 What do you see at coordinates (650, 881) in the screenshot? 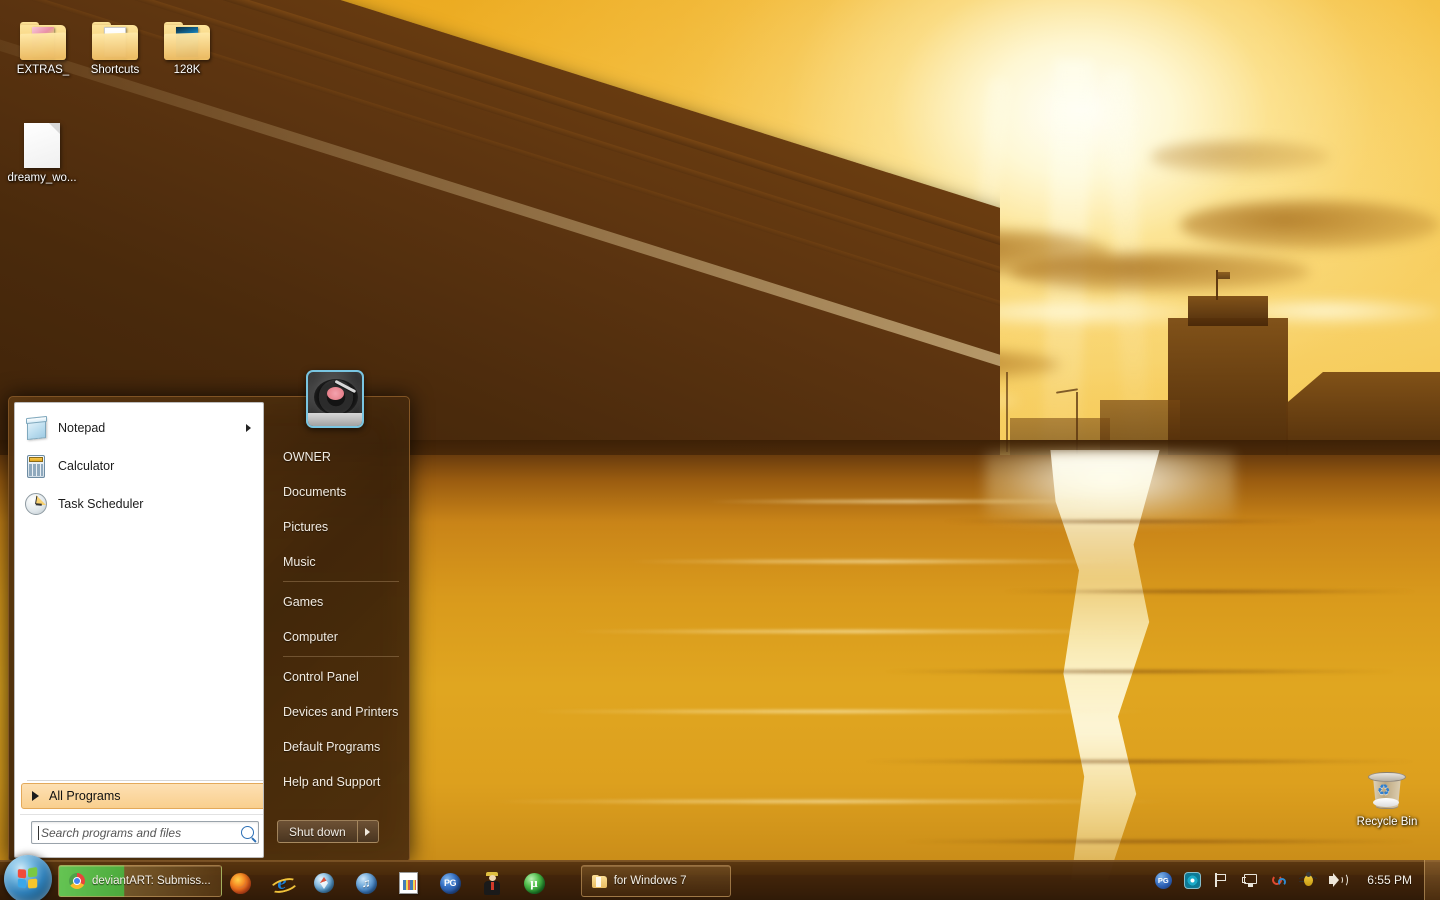
I see `taskbar-button-label: for Windows 7` at bounding box center [650, 881].